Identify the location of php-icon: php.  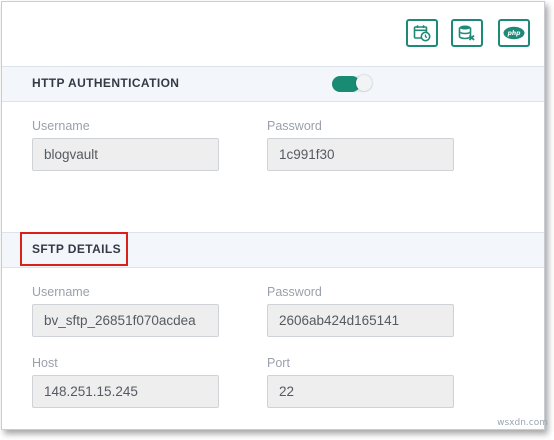
(514, 33).